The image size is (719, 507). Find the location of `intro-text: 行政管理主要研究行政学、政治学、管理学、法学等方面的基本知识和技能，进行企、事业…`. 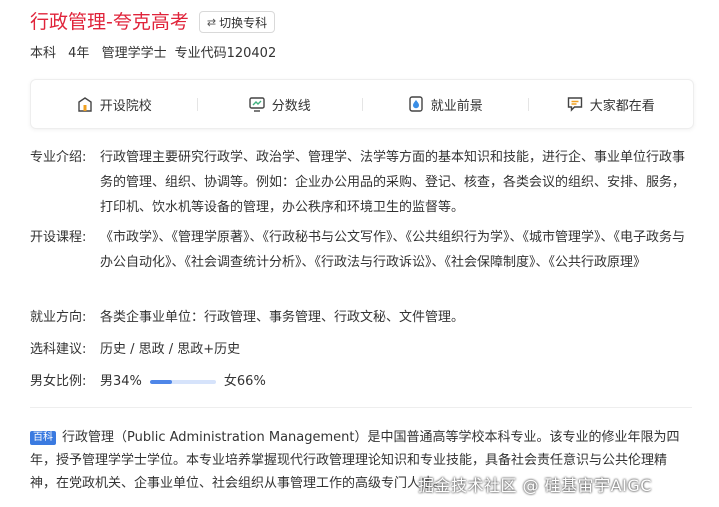

intro-text: 行政管理主要研究行政学、政治学、管理学、法学等方面的基本知识和技能，进行企、事业… is located at coordinates (393, 182).